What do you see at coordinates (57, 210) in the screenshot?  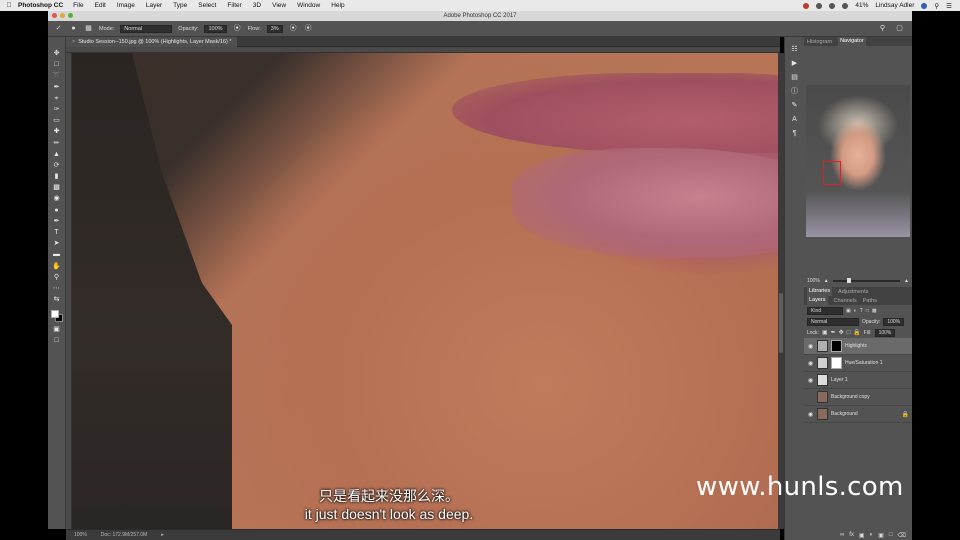 I see `dodge-tool-icon: ●` at bounding box center [57, 210].